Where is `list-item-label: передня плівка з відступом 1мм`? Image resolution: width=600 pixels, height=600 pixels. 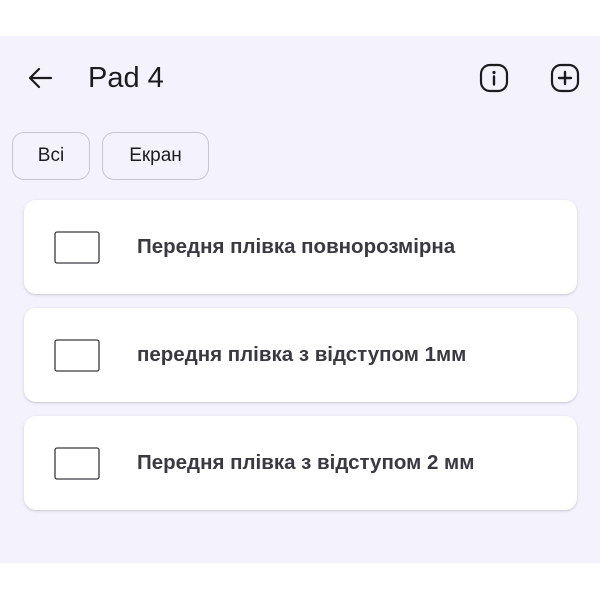 list-item-label: передня плівка з відступом 1мм is located at coordinates (302, 354).